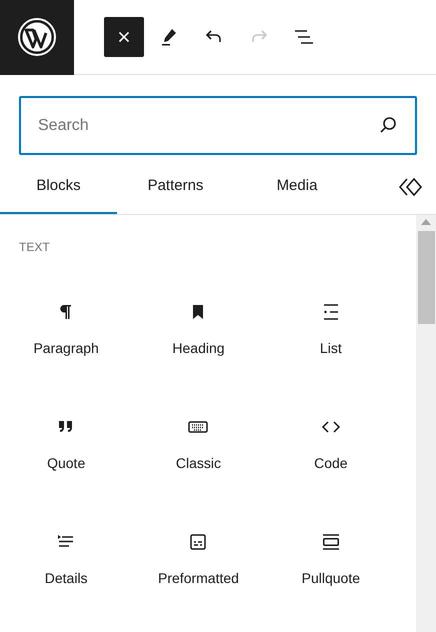 The image size is (436, 632). What do you see at coordinates (198, 338) in the screenshot?
I see `block-item: Heading` at bounding box center [198, 338].